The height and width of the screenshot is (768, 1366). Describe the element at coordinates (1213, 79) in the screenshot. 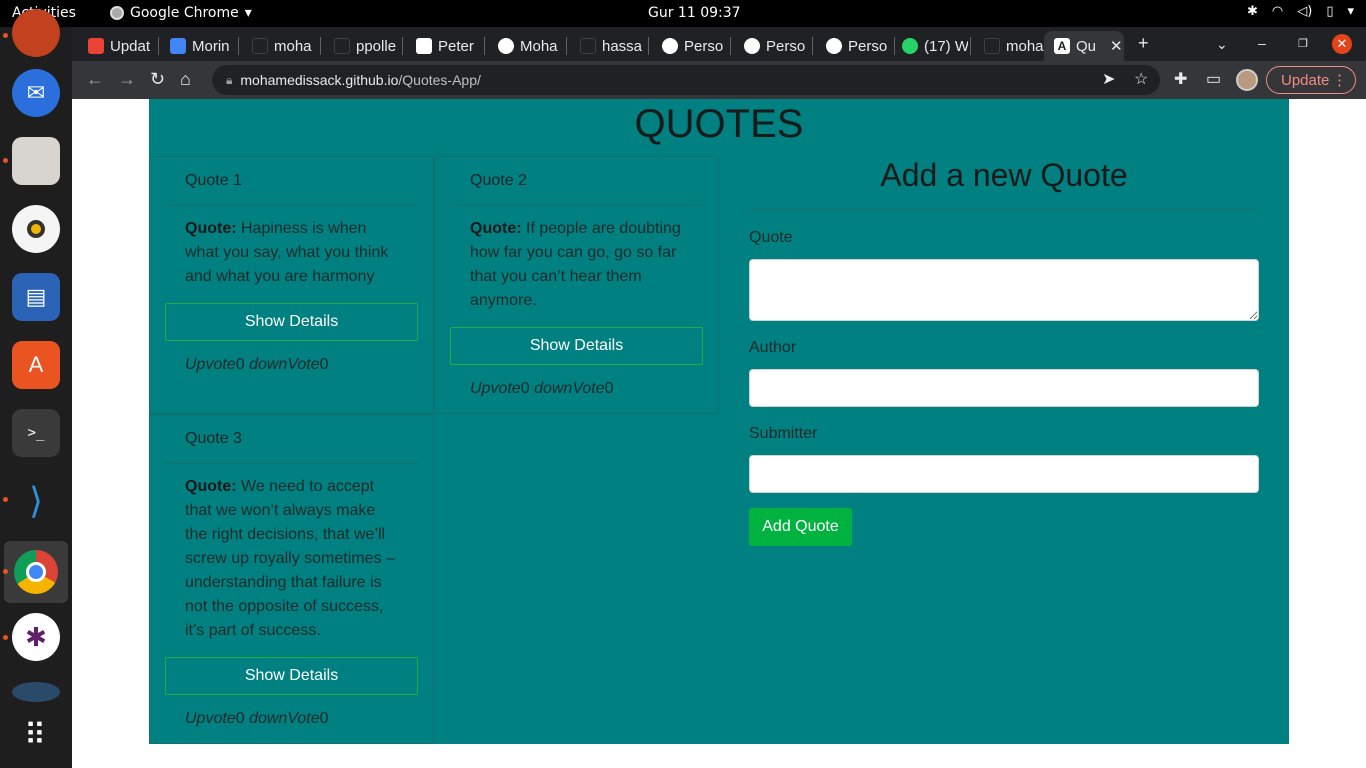

I see `cast-icon: ▭` at that location.